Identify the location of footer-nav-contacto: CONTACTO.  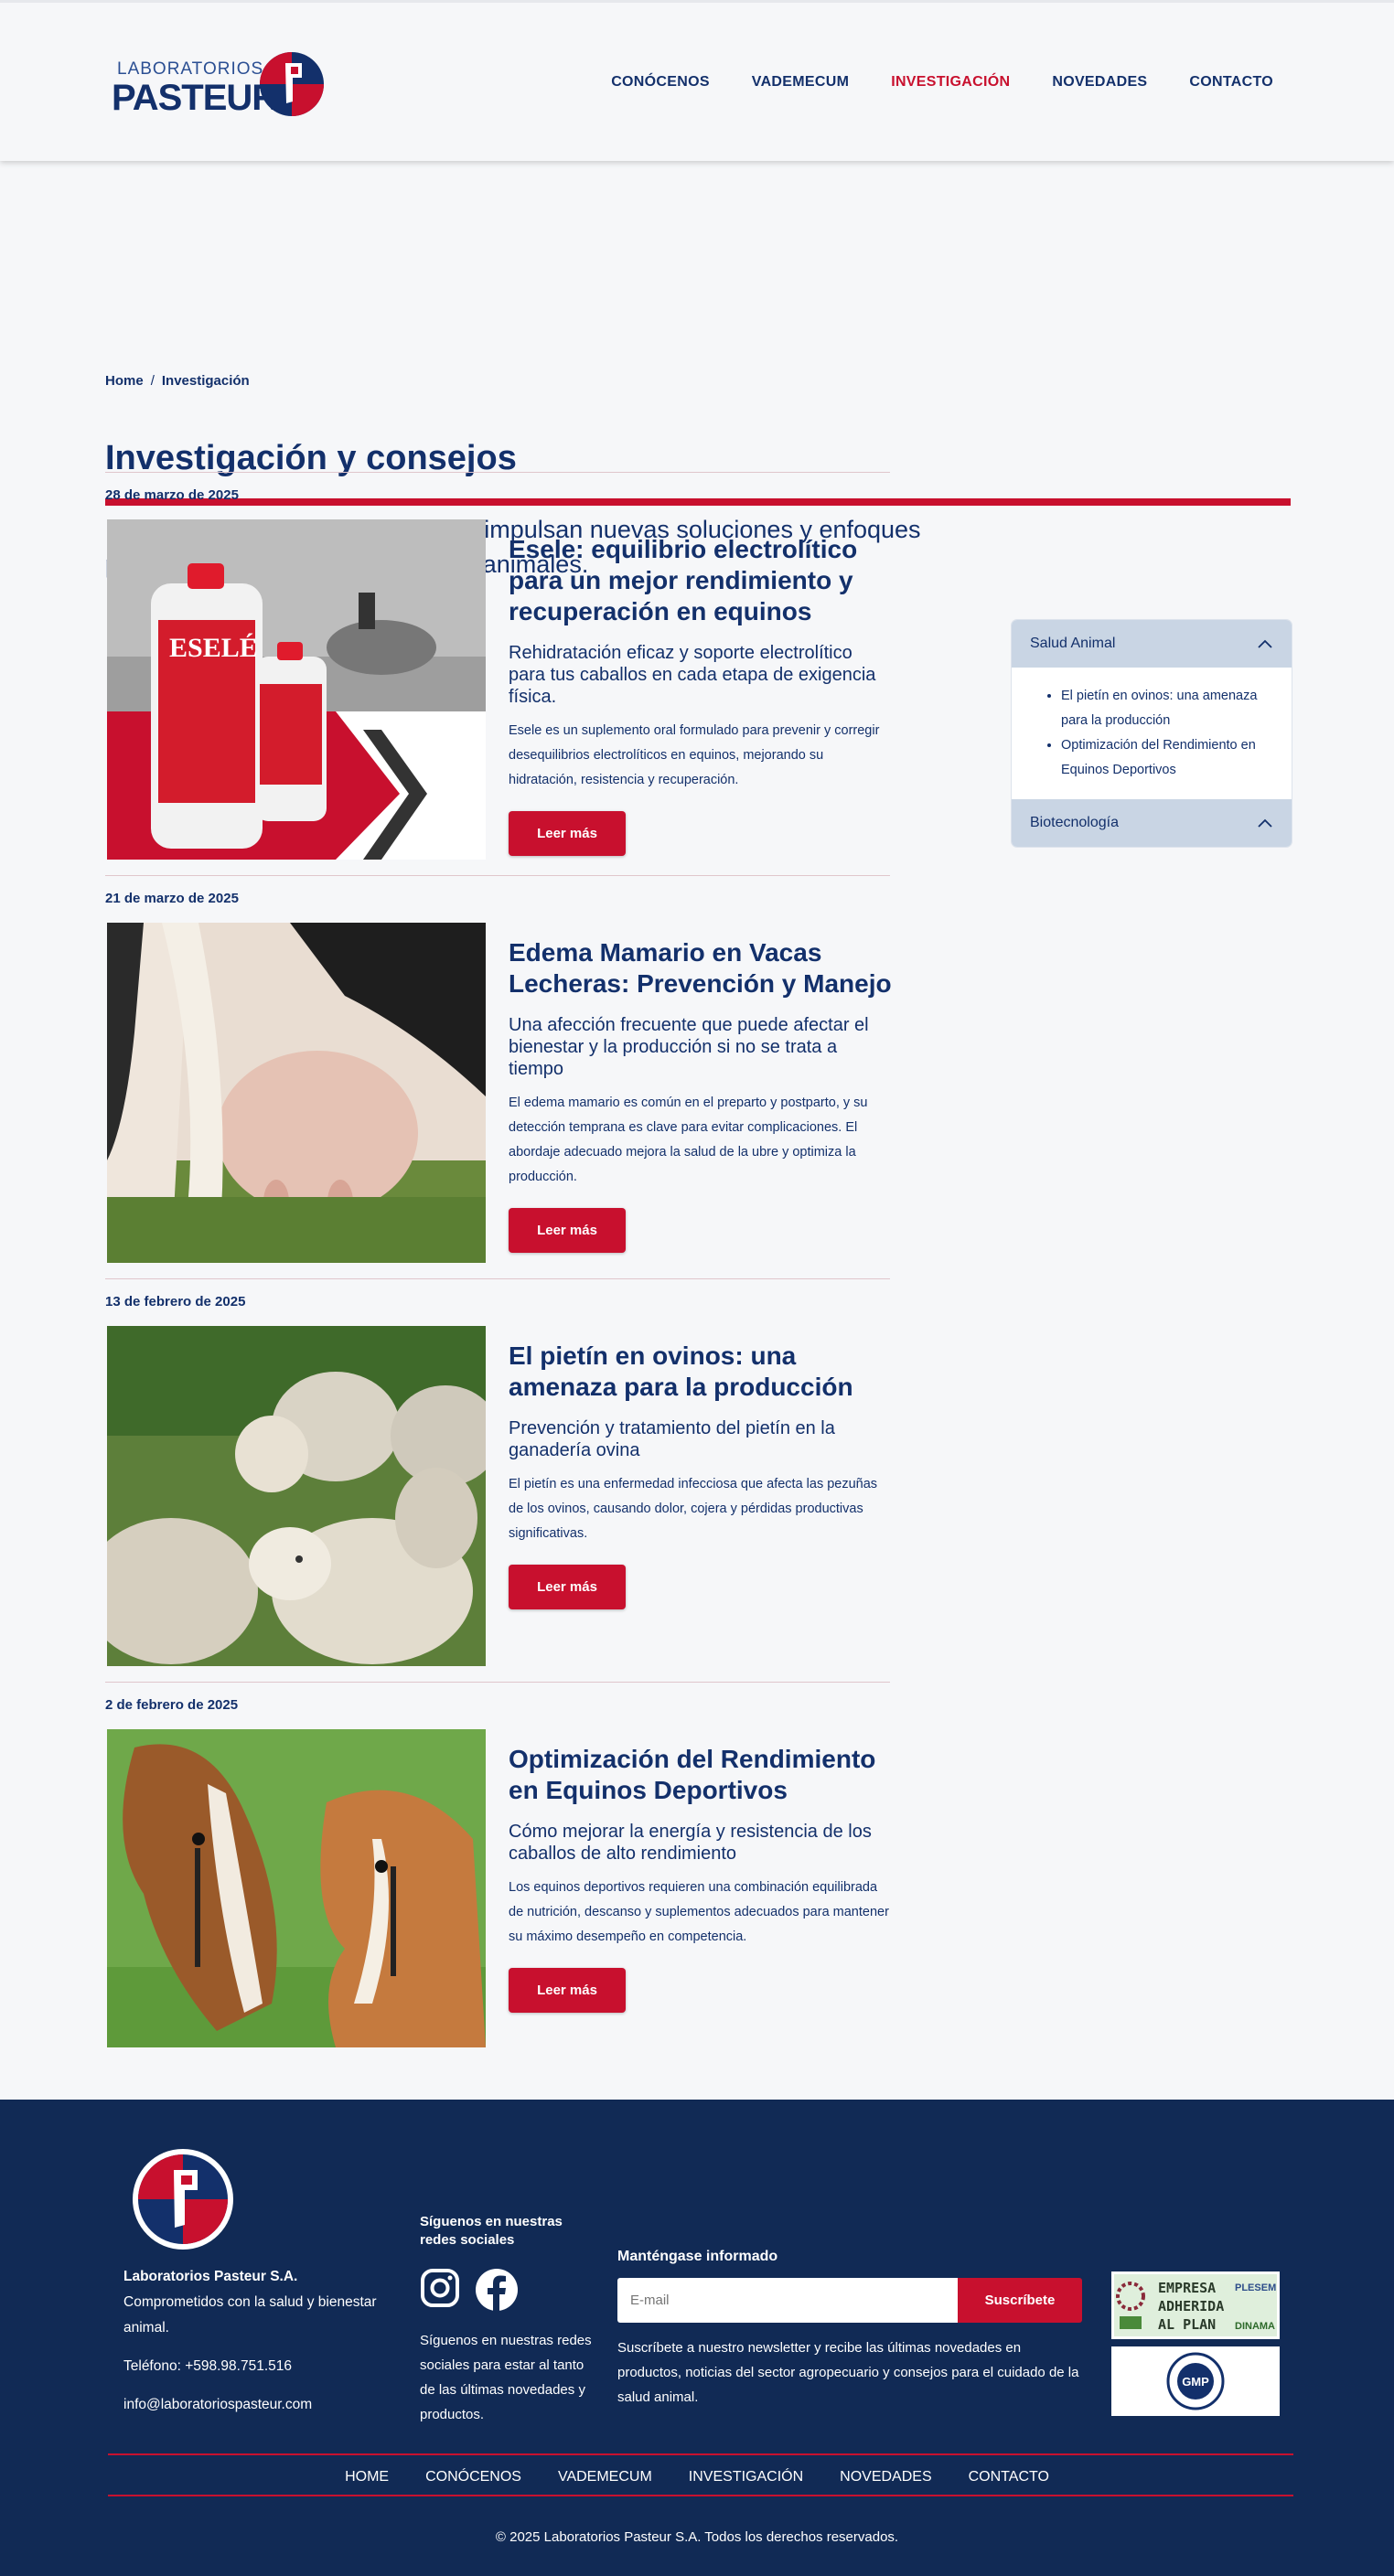
(1009, 2477).